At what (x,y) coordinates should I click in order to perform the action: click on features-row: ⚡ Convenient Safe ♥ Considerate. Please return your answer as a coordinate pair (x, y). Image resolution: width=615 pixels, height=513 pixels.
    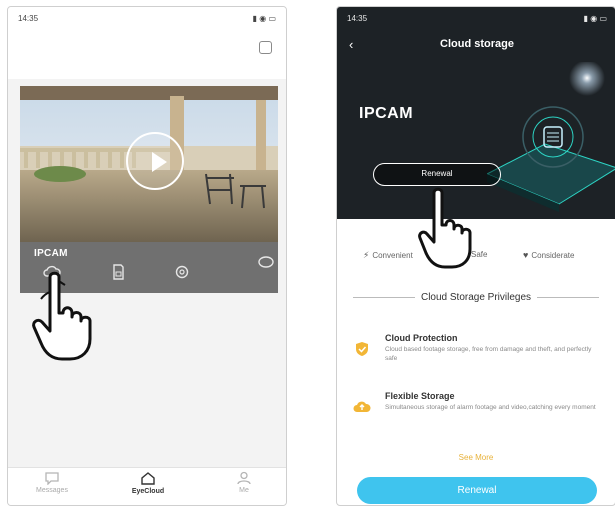
    Looking at the image, I should click on (476, 257).